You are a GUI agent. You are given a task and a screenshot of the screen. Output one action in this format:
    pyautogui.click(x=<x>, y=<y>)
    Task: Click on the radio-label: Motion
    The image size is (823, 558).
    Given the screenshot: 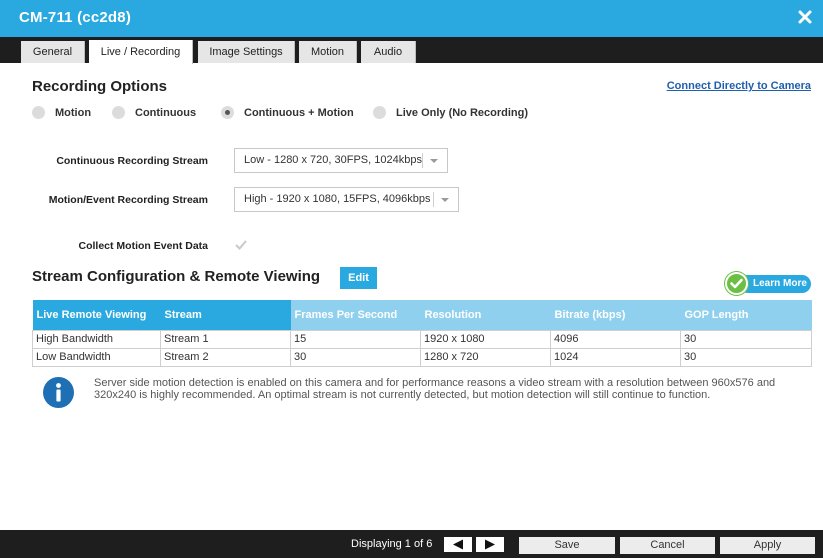 What is the action you would take?
    pyautogui.click(x=73, y=112)
    